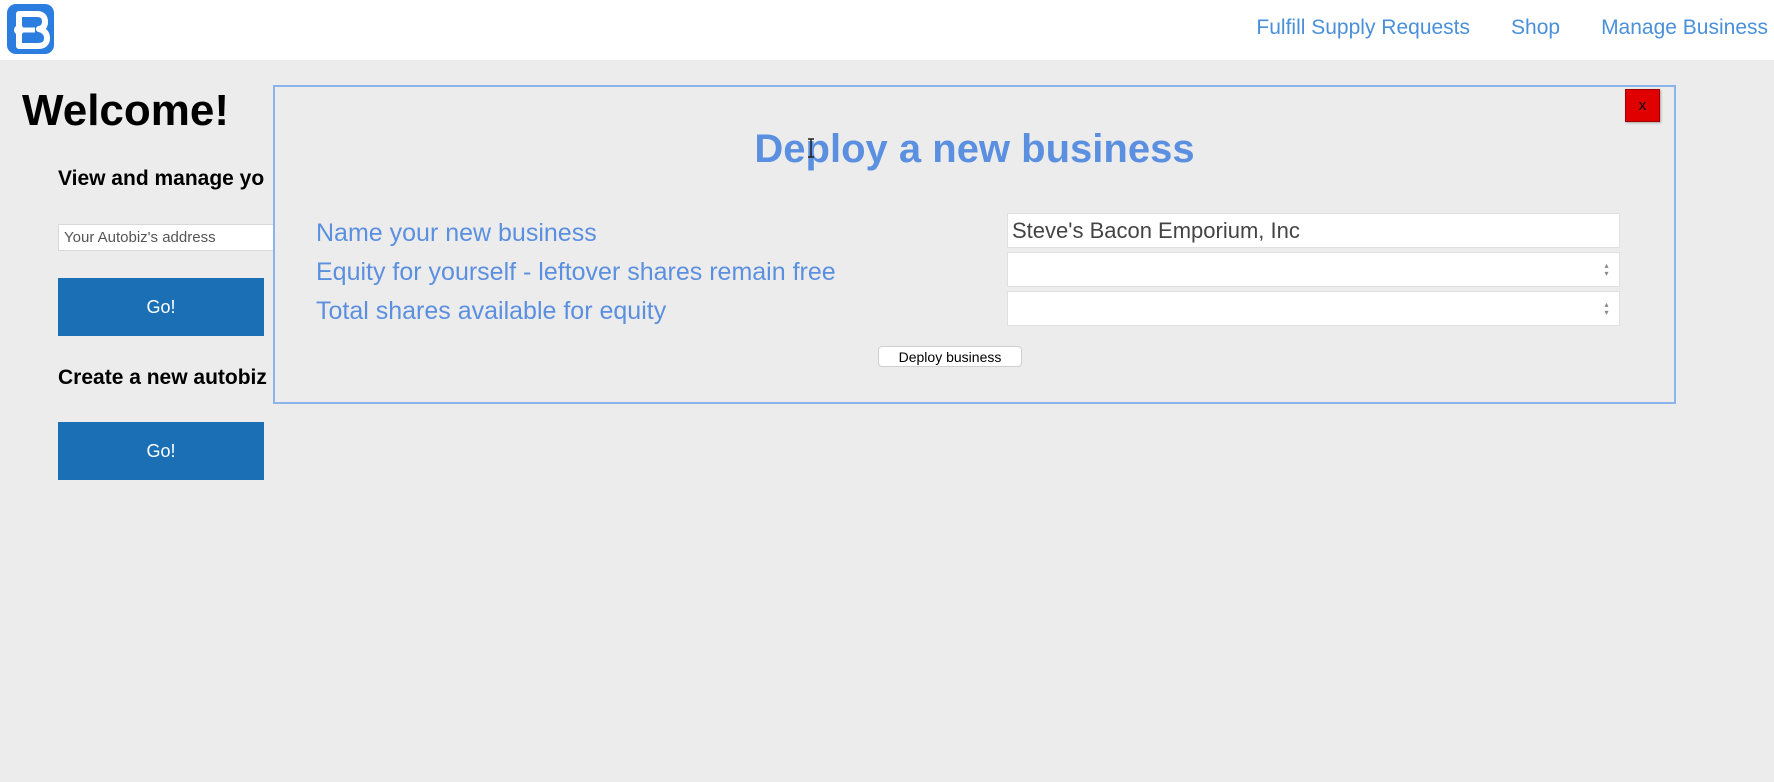 This screenshot has width=1774, height=782. What do you see at coordinates (162, 377) in the screenshot?
I see `create-autobiz-heading: Create a new autobiz` at bounding box center [162, 377].